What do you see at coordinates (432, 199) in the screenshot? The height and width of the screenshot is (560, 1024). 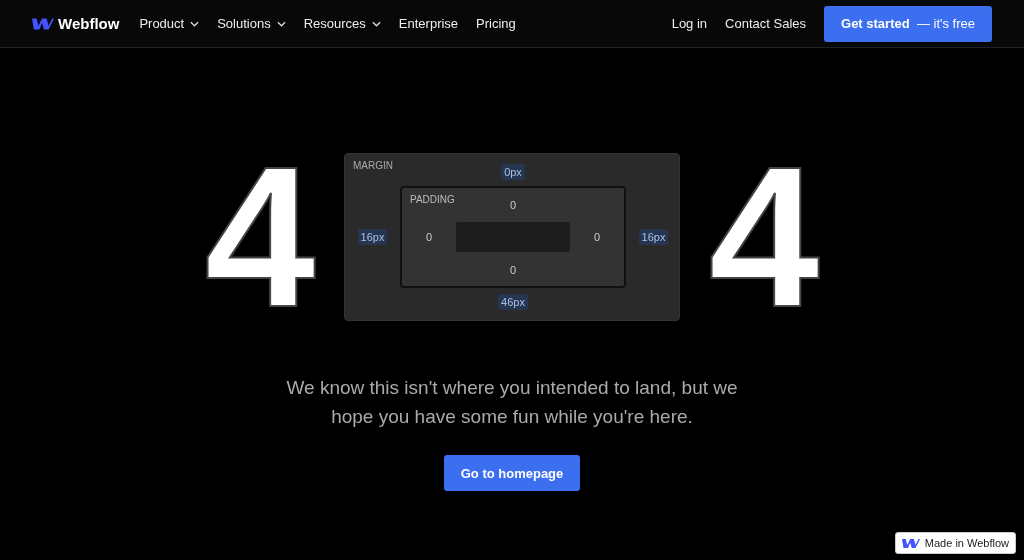 I see `padding-label: PADDING` at bounding box center [432, 199].